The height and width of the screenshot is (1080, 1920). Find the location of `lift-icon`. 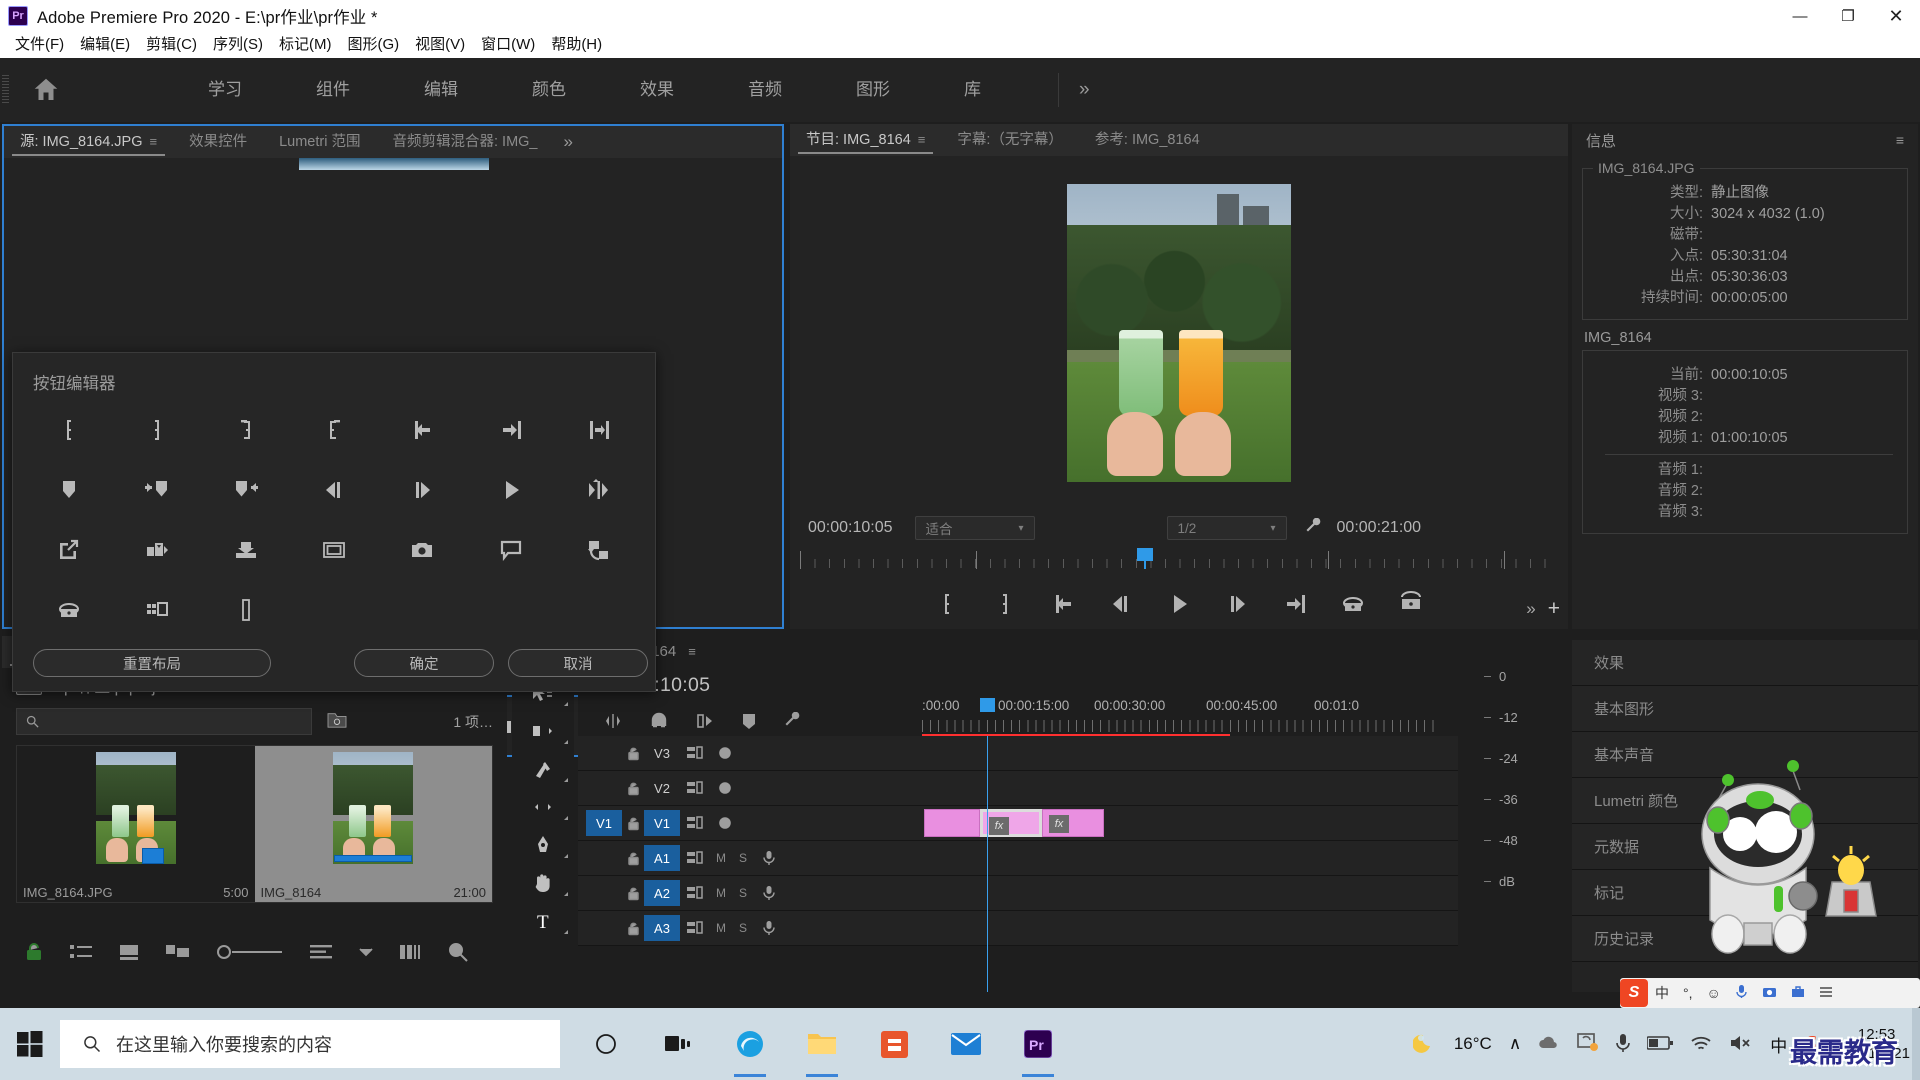

lift-icon is located at coordinates (1353, 604).